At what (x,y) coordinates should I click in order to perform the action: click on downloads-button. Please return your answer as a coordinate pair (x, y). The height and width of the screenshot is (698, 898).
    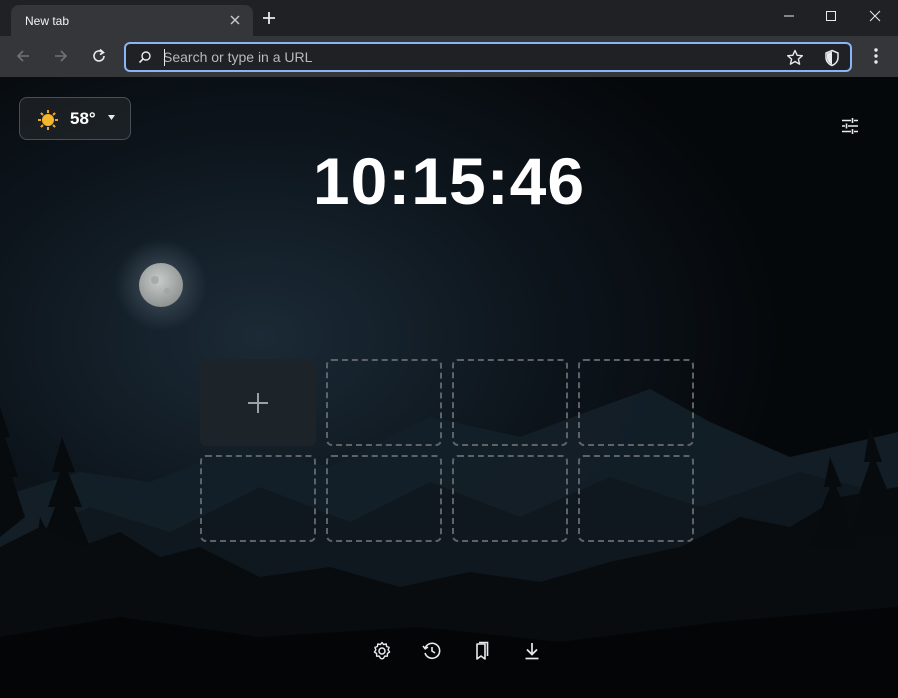
    Looking at the image, I should click on (532, 651).